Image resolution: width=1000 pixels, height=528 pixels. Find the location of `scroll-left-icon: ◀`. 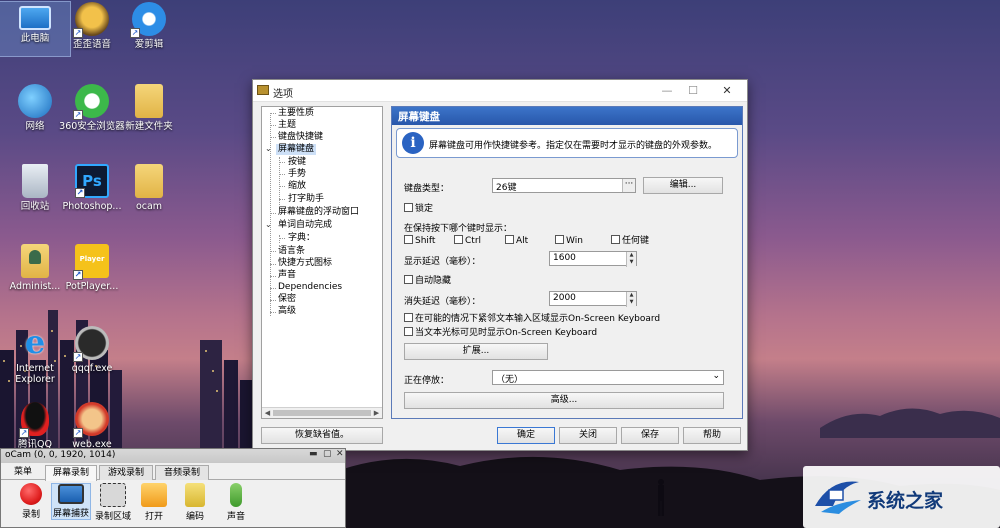

scroll-left-icon: ◀ is located at coordinates (267, 413).